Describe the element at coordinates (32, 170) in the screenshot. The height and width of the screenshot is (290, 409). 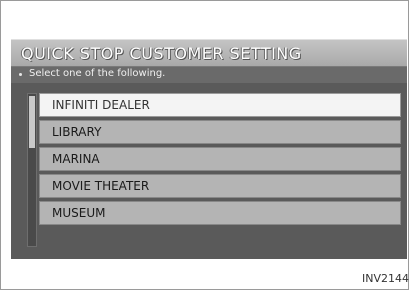
I see `list-scrollbar` at that location.